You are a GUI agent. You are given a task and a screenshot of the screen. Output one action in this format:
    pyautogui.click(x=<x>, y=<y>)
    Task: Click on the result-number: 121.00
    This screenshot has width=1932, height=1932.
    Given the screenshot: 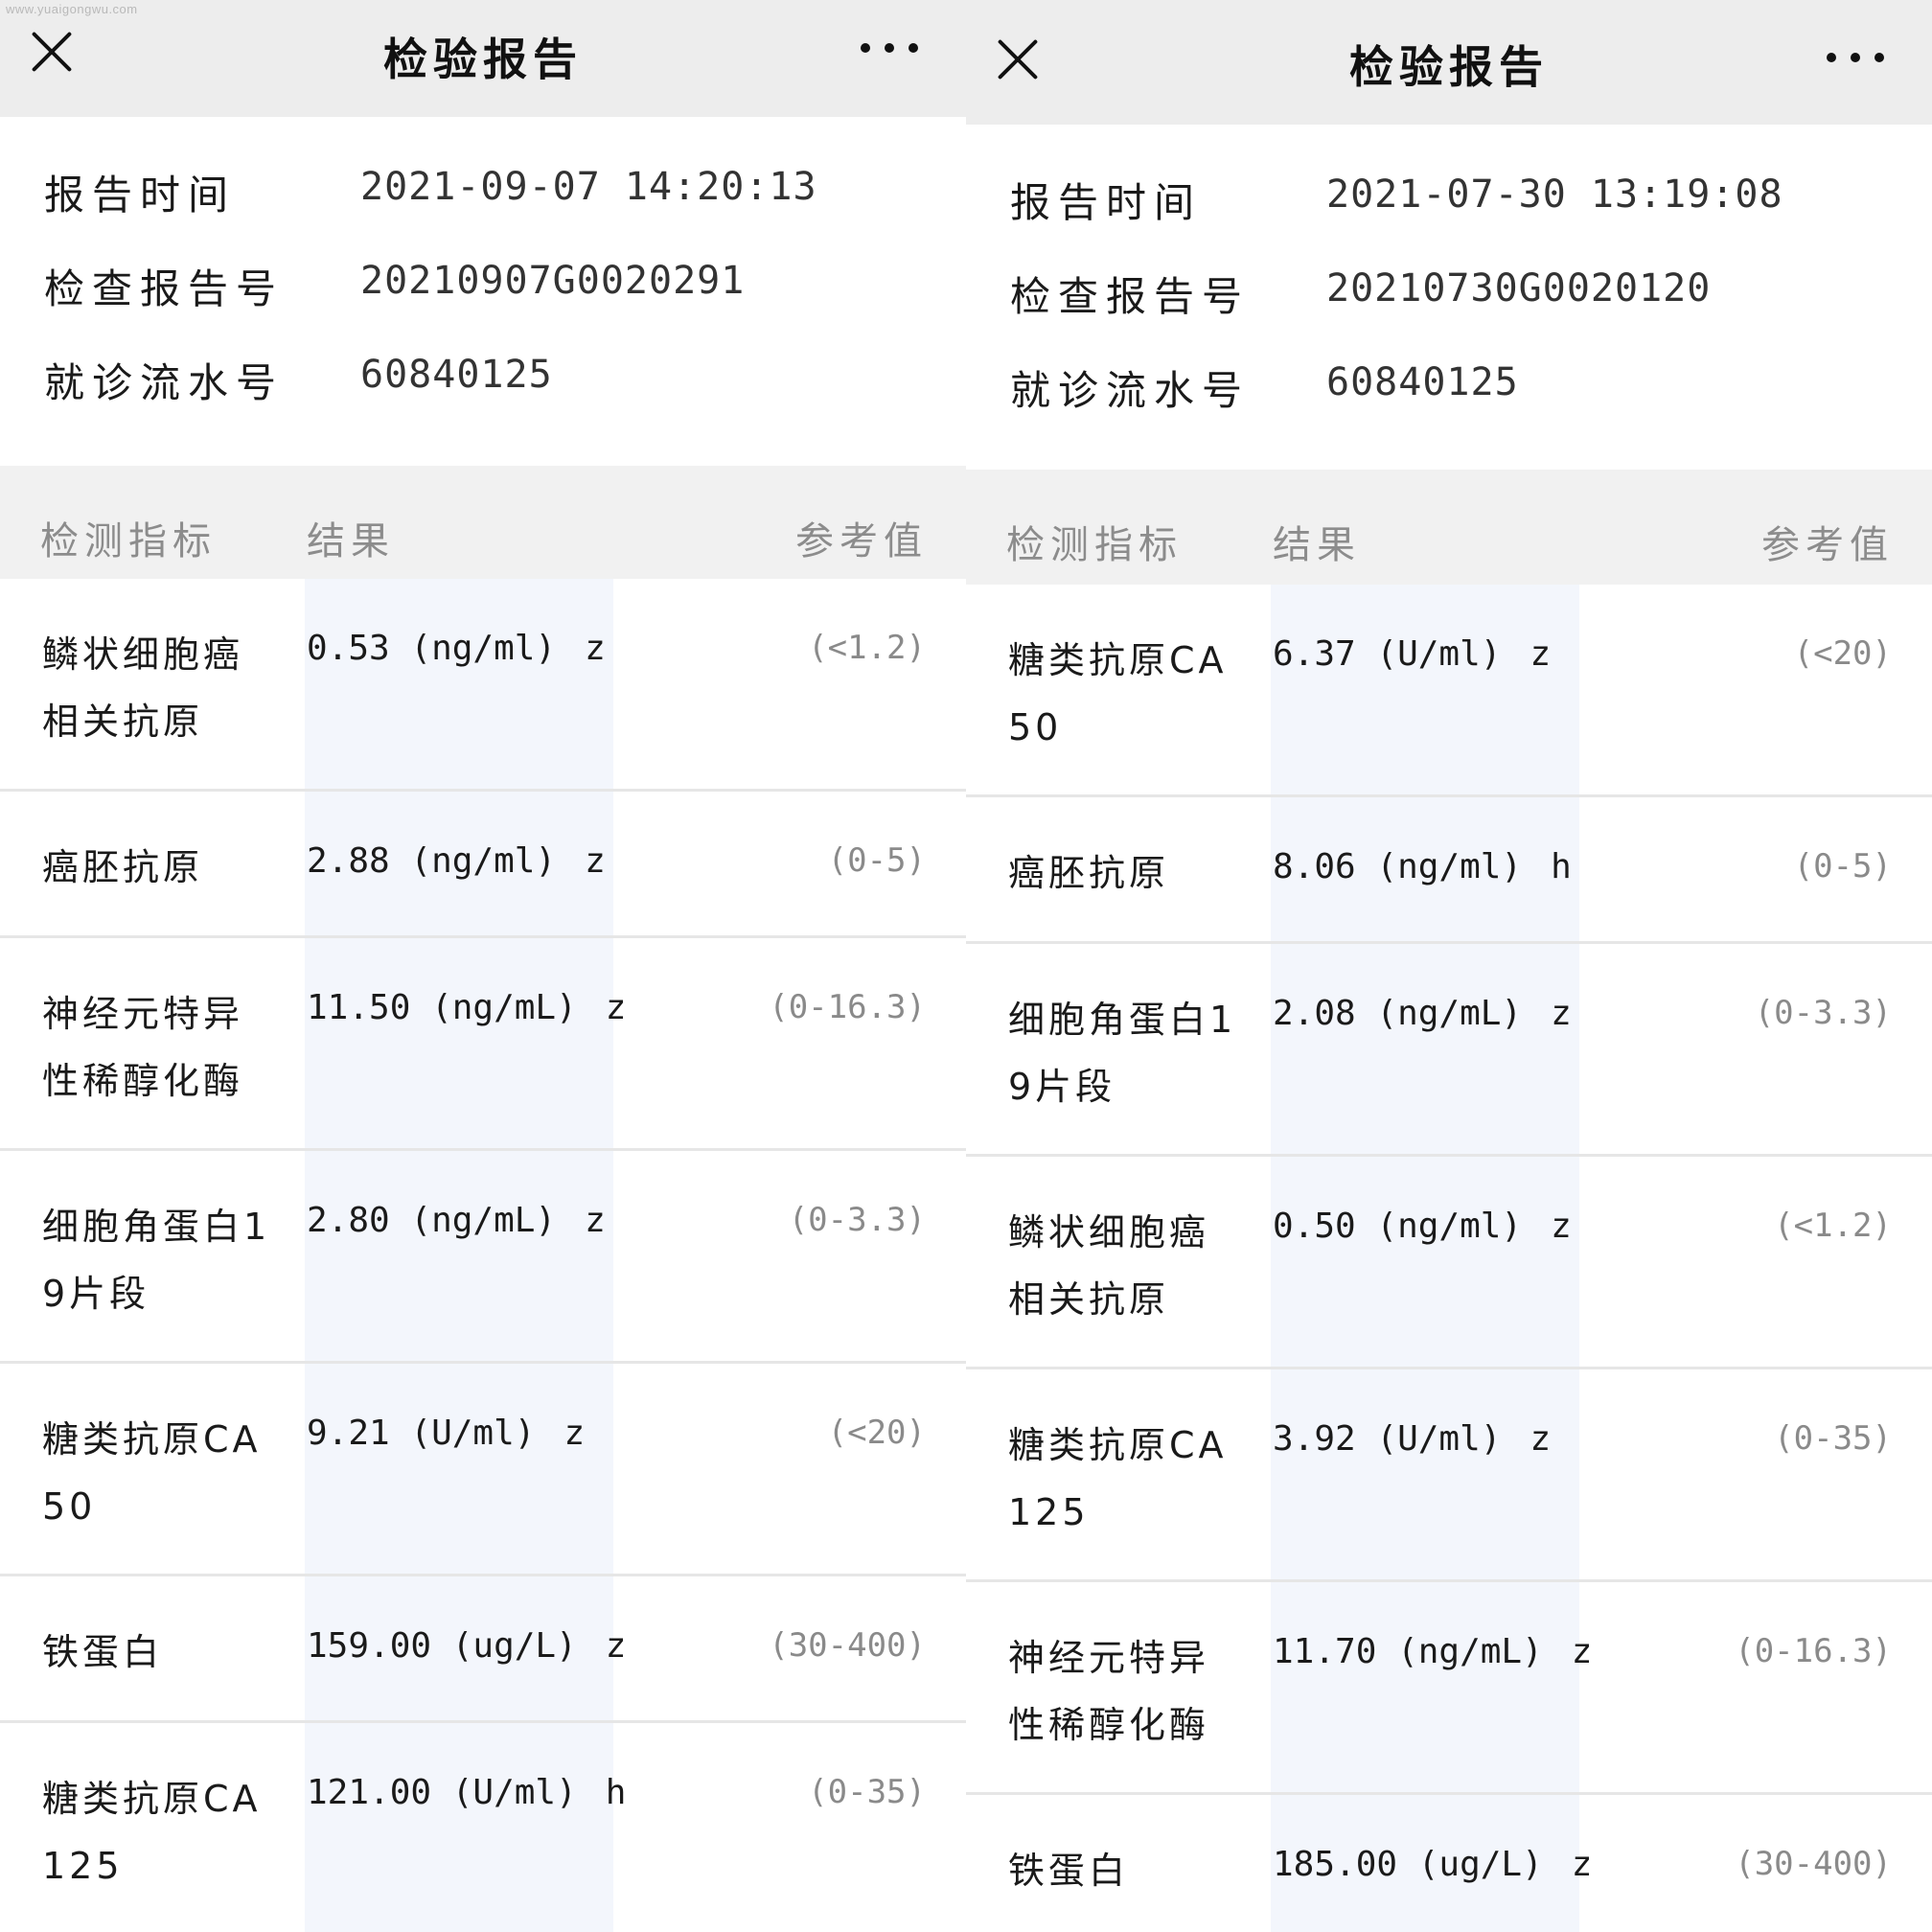 What is the action you would take?
    pyautogui.click(x=369, y=1792)
    